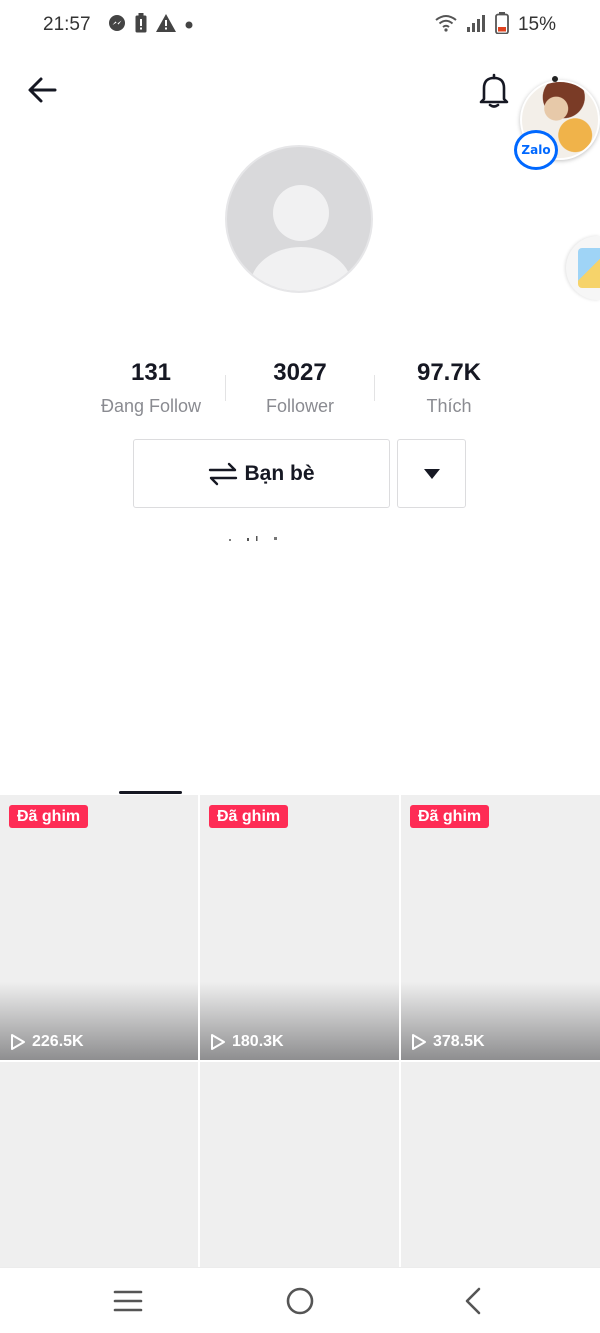  What do you see at coordinates (300, 26) in the screenshot?
I see `status-bar: 21:57 15%` at bounding box center [300, 26].